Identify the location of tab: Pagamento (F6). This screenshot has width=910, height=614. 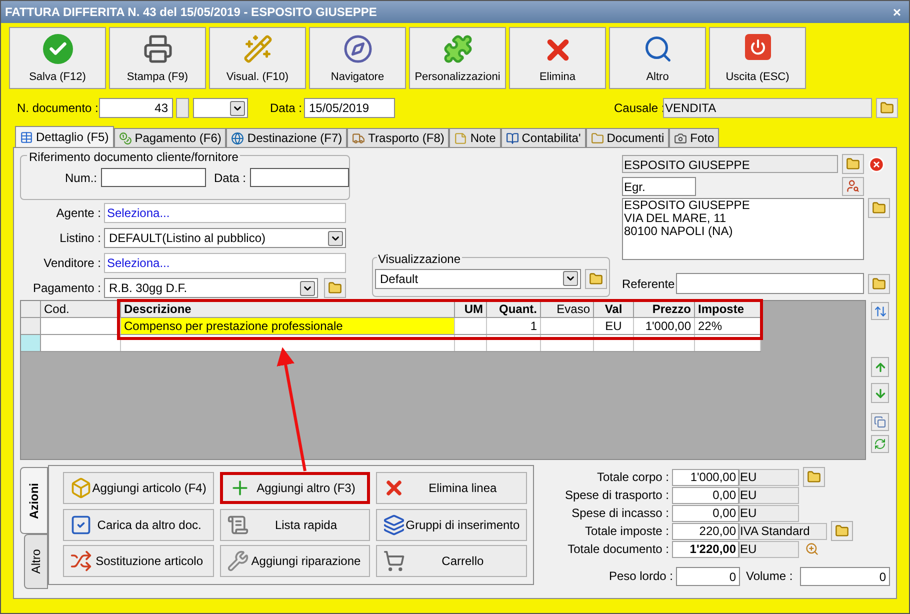
(170, 137).